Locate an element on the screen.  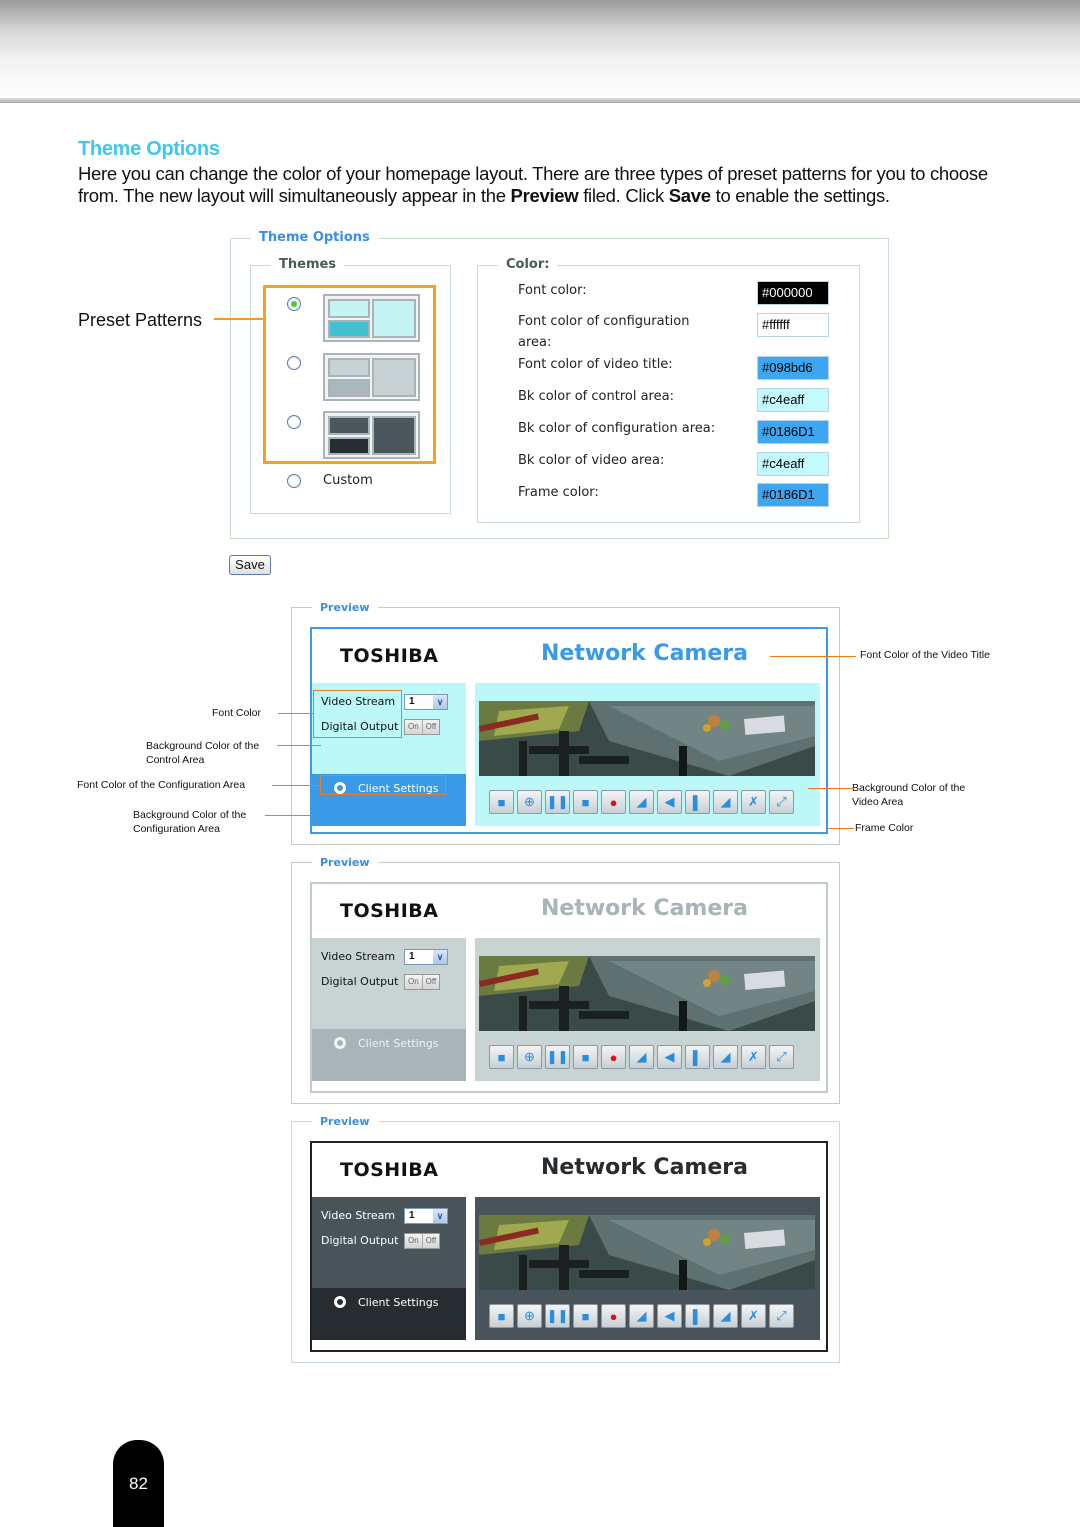
frame-color-input: #0186D1 is located at coordinates (793, 495).